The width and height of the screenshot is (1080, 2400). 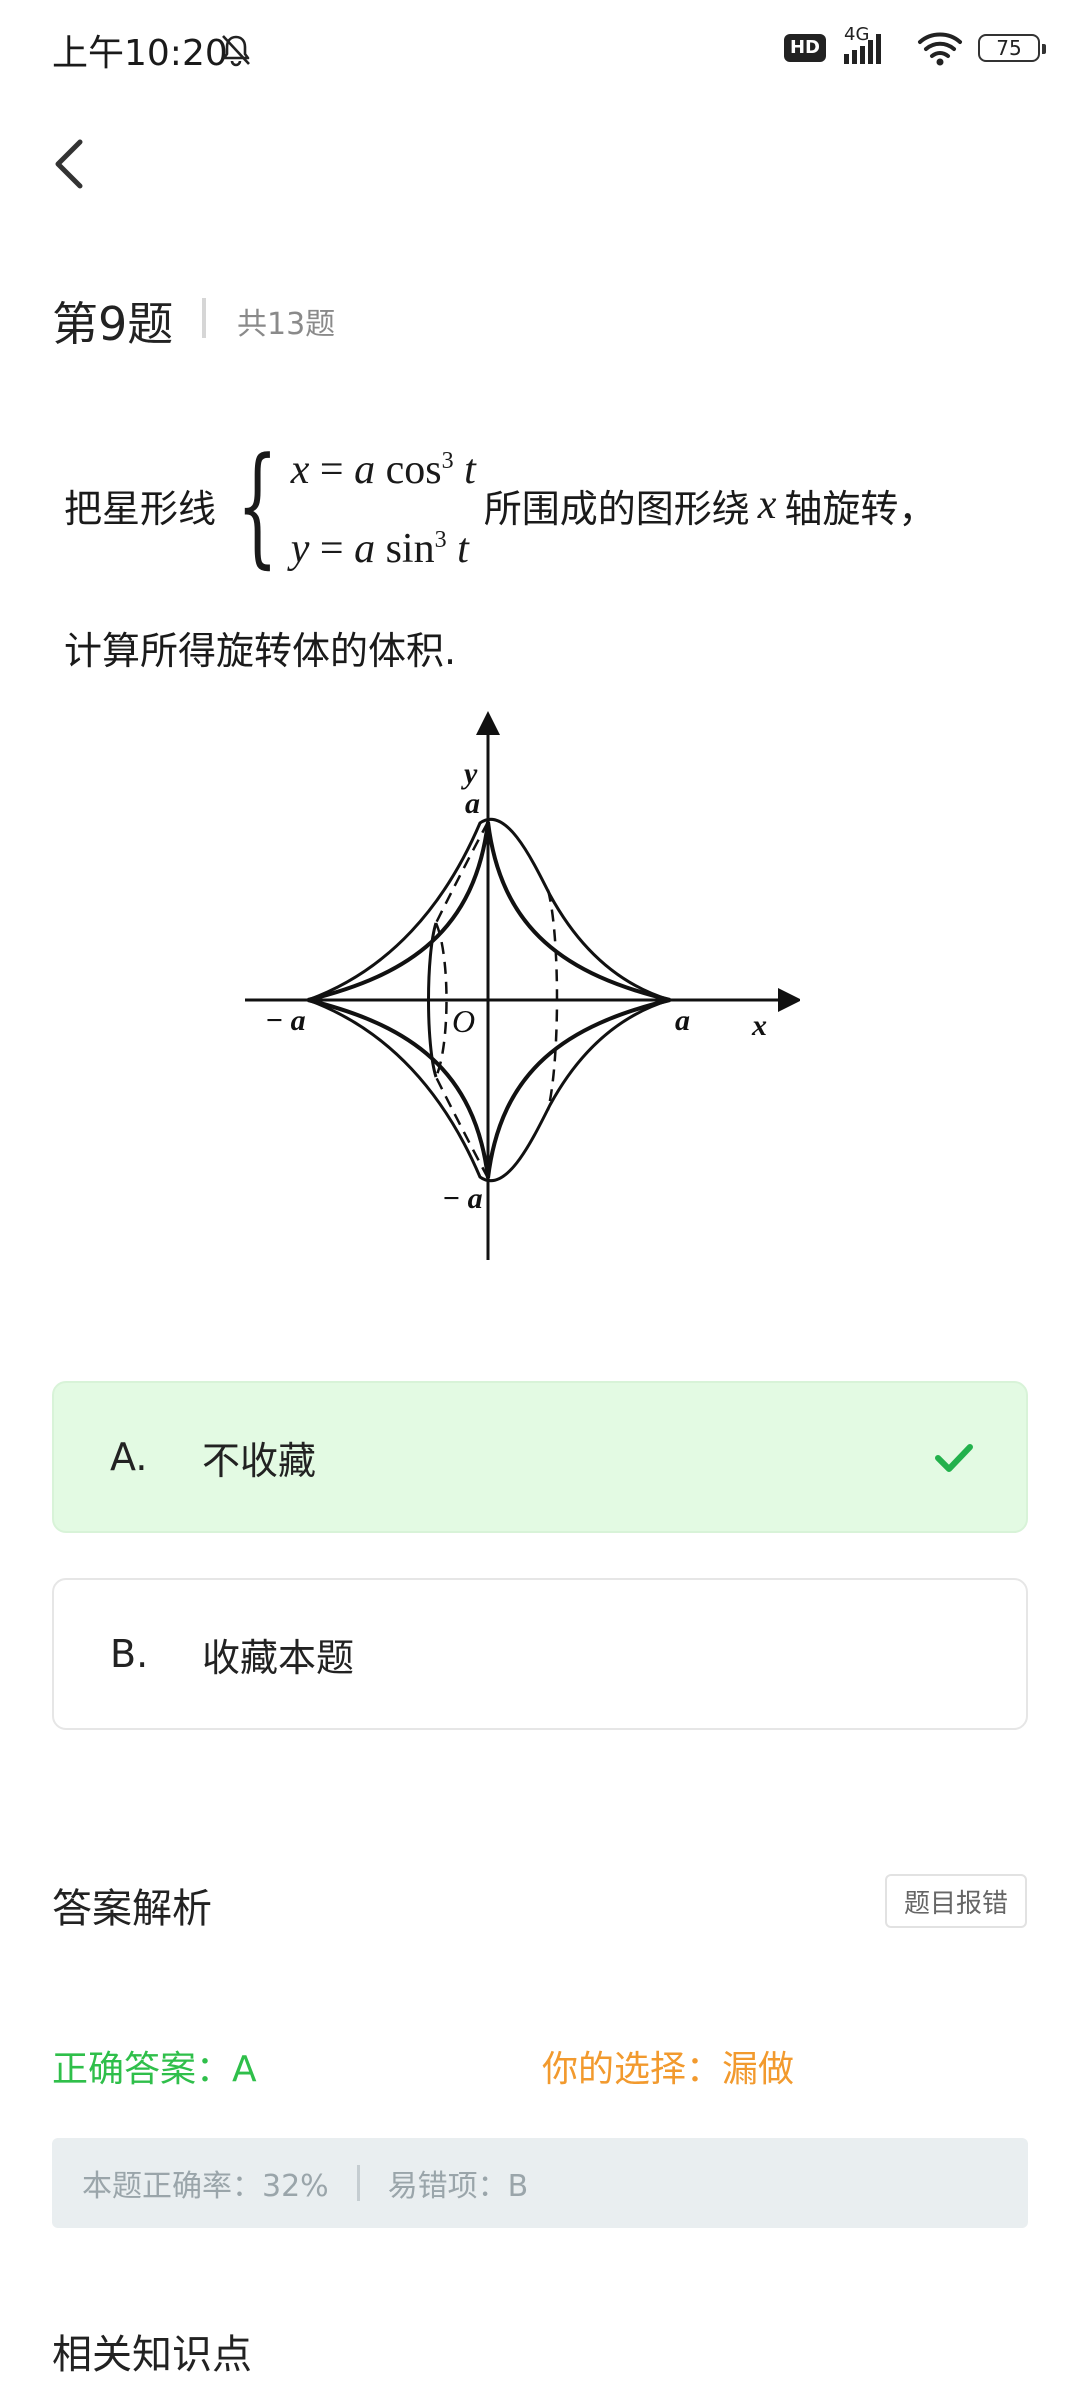 What do you see at coordinates (914, 46) in the screenshot?
I see `status-icons: HD 4G 75` at bounding box center [914, 46].